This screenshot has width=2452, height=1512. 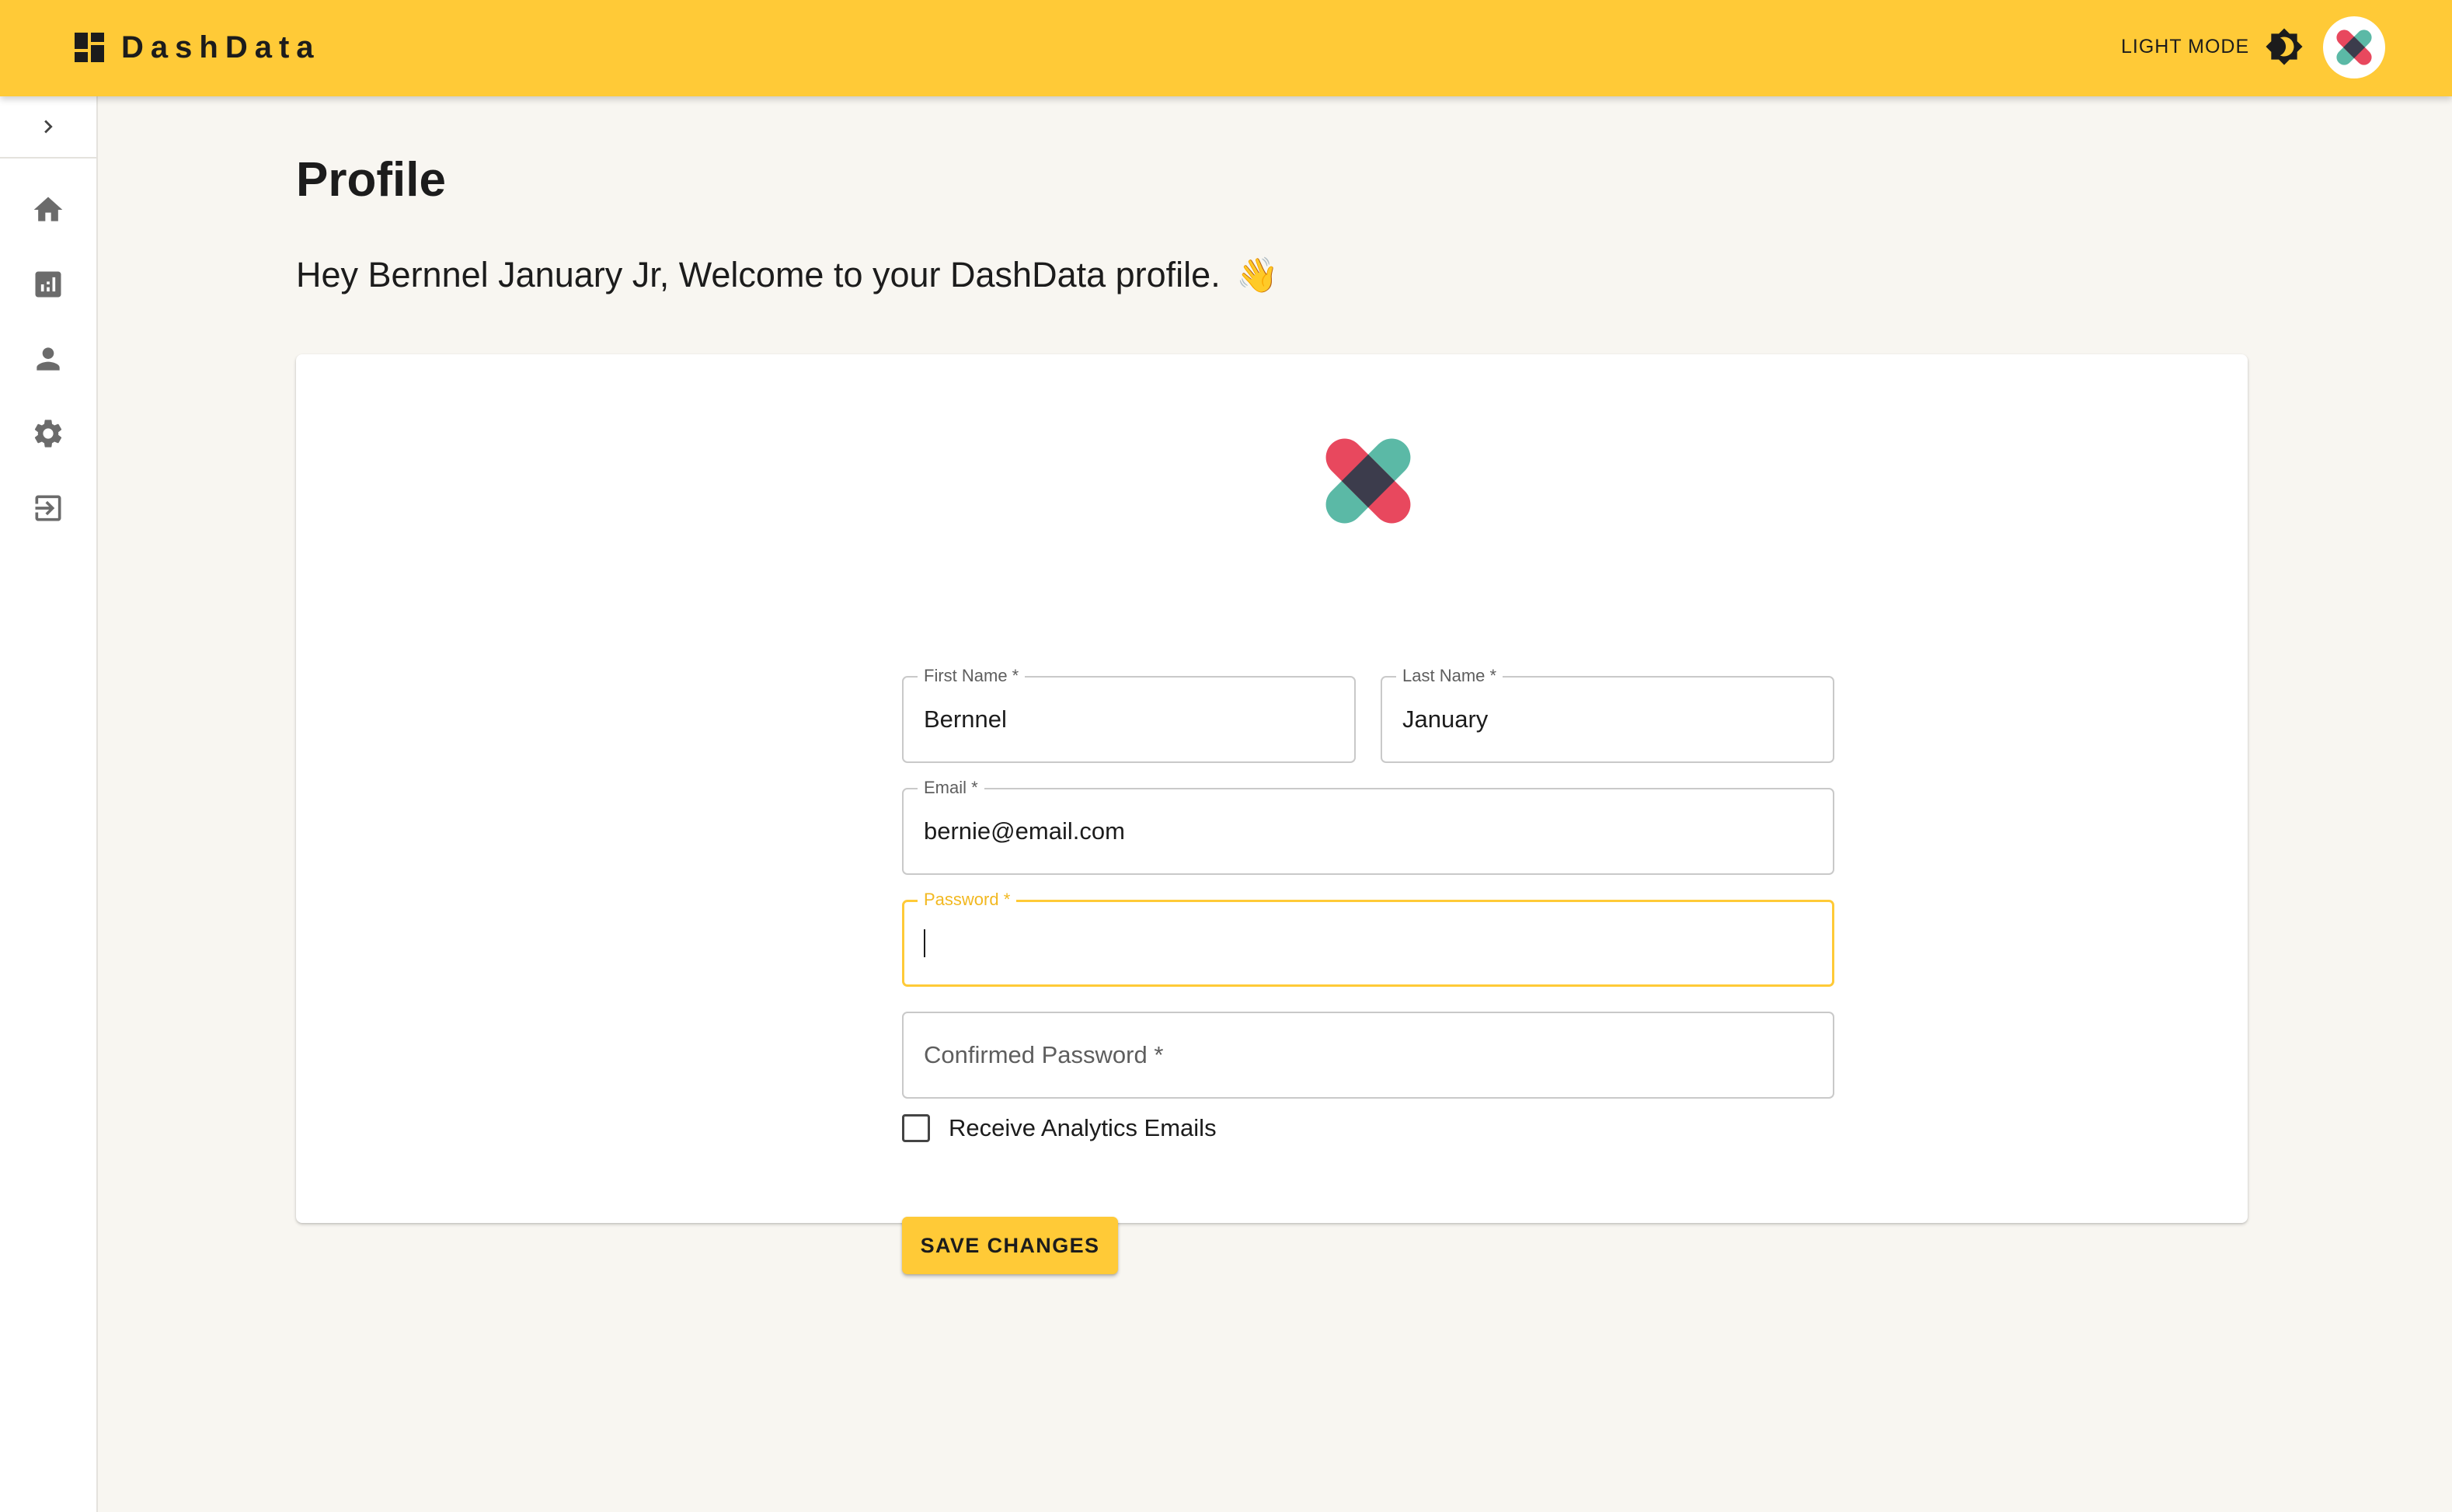 I want to click on sidebar-item-settings, so click(x=48, y=433).